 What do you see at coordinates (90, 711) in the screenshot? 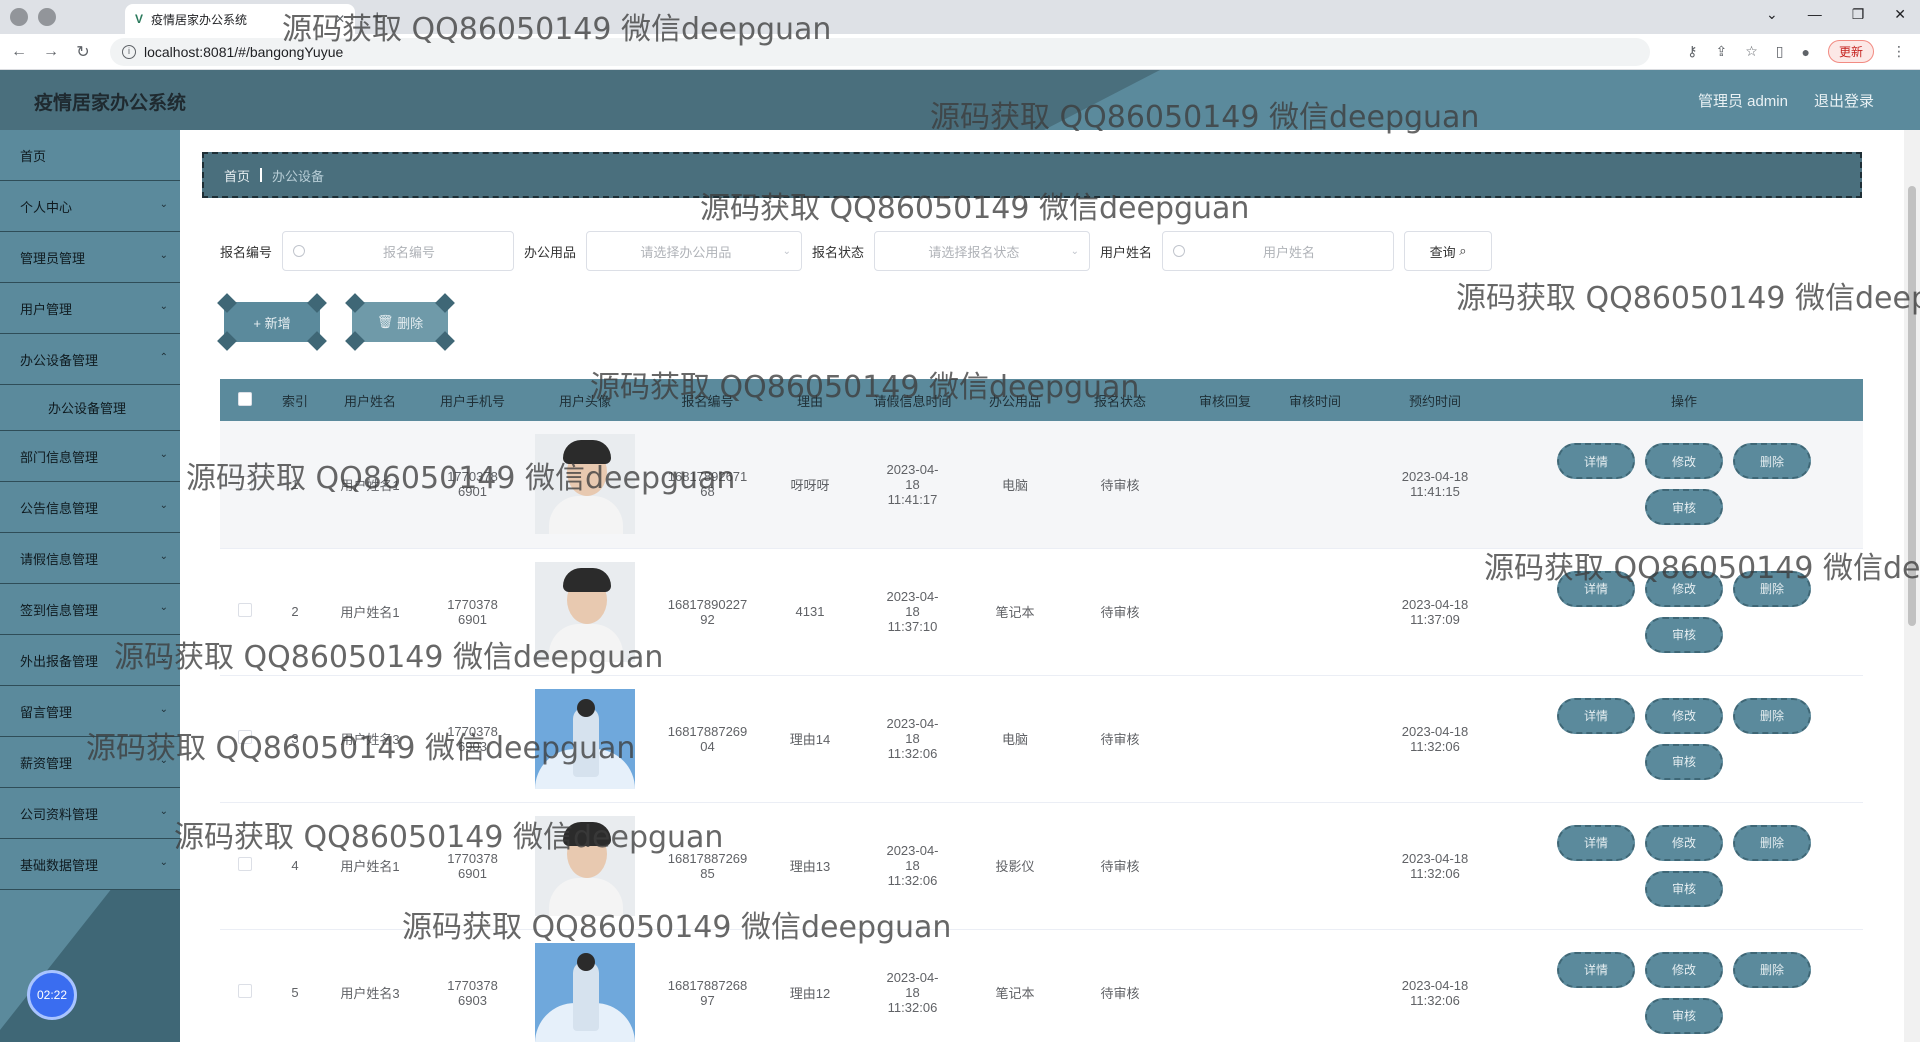
I see `sidebar-item-messages: 留言管理 ⌄` at bounding box center [90, 711].